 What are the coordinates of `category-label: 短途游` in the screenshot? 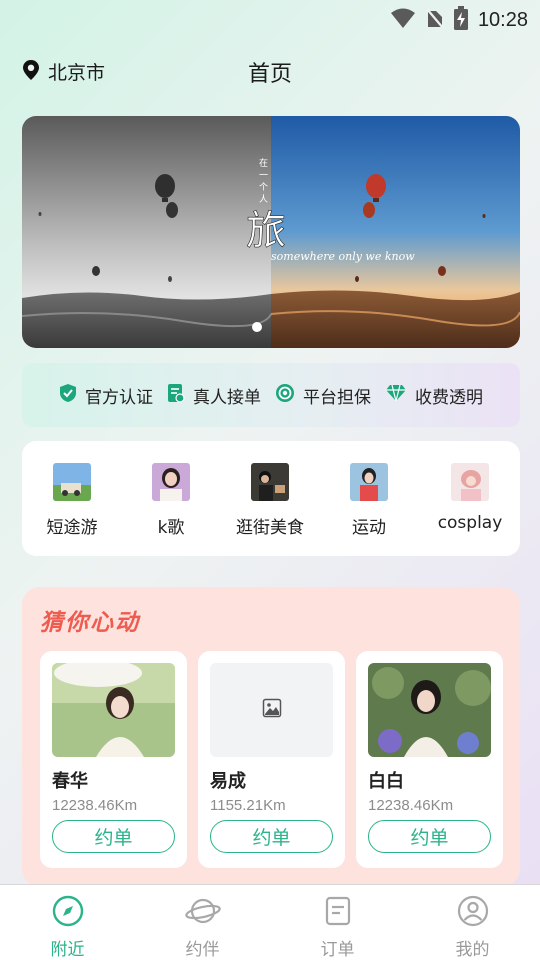 It's located at (72, 528).